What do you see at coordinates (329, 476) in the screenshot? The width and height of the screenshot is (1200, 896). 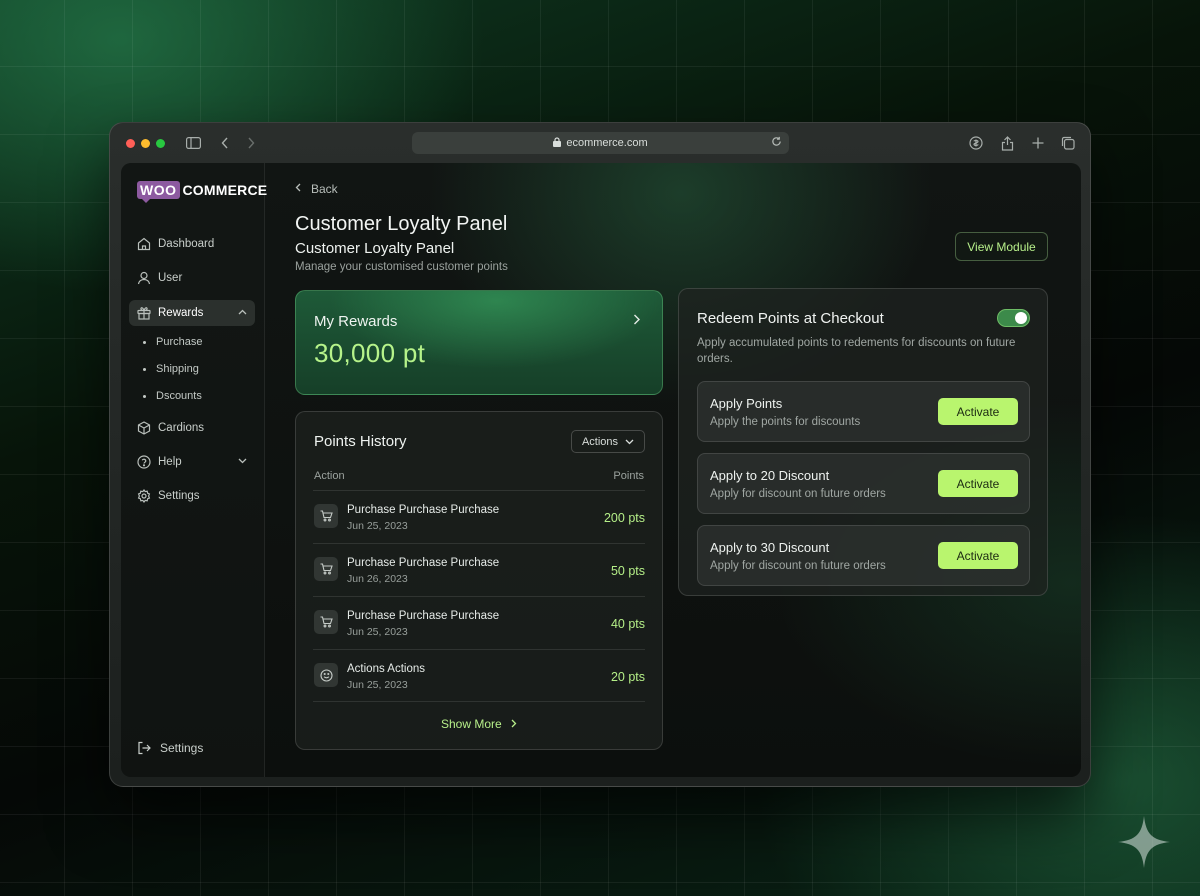 I see `column-header-action: Action` at bounding box center [329, 476].